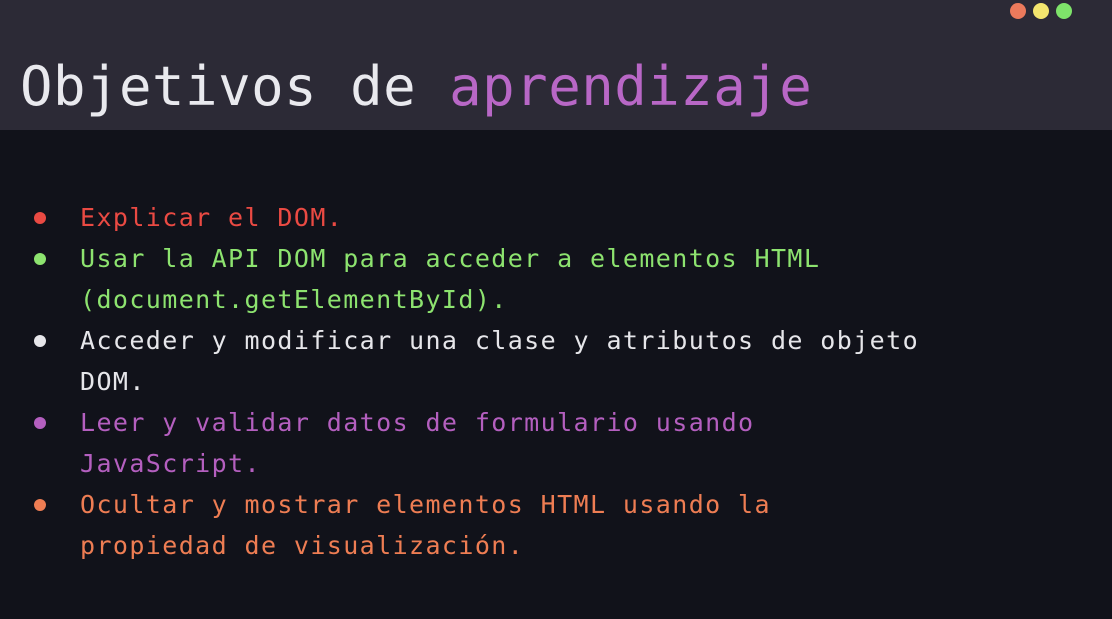 Image resolution: width=1112 pixels, height=619 pixels. I want to click on title-accent: aprendizaje, so click(631, 86).